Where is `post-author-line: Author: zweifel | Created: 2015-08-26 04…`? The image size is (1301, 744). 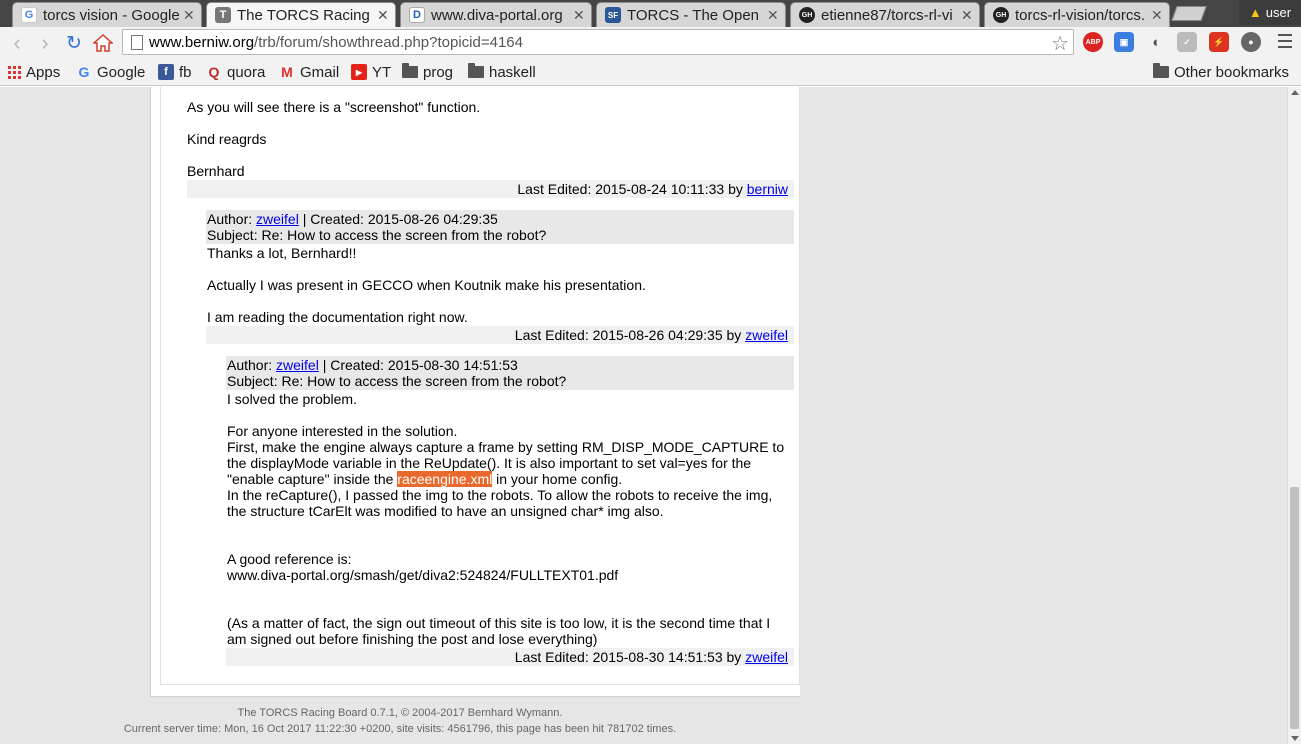
post-author-line: Author: zweifel | Created: 2015-08-26 04… is located at coordinates (352, 219).